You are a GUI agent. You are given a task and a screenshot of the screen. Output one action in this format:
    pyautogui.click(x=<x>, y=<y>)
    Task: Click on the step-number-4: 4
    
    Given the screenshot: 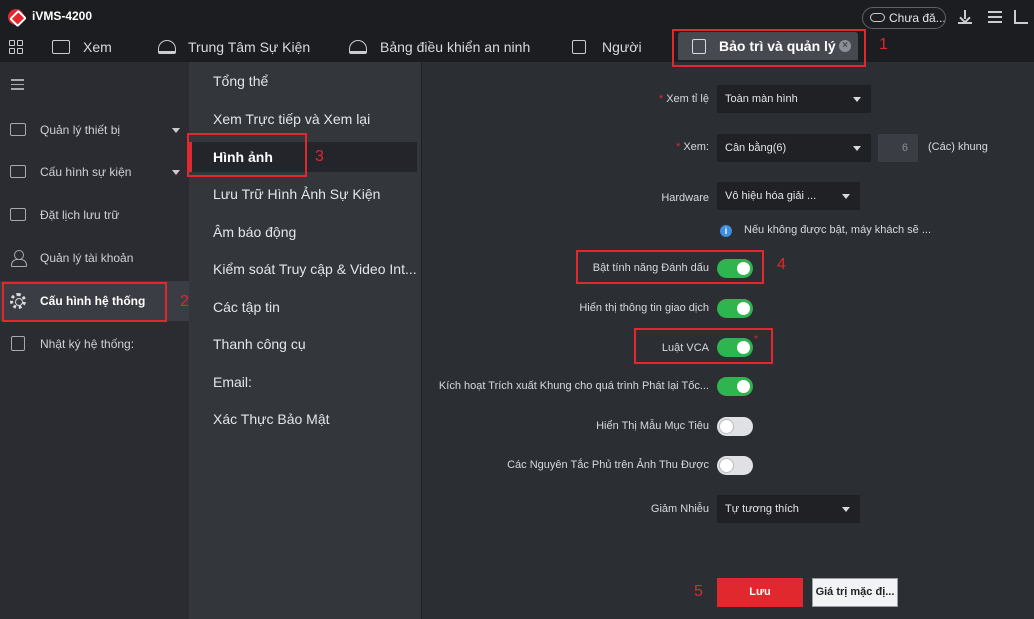 What is the action you would take?
    pyautogui.click(x=781, y=264)
    